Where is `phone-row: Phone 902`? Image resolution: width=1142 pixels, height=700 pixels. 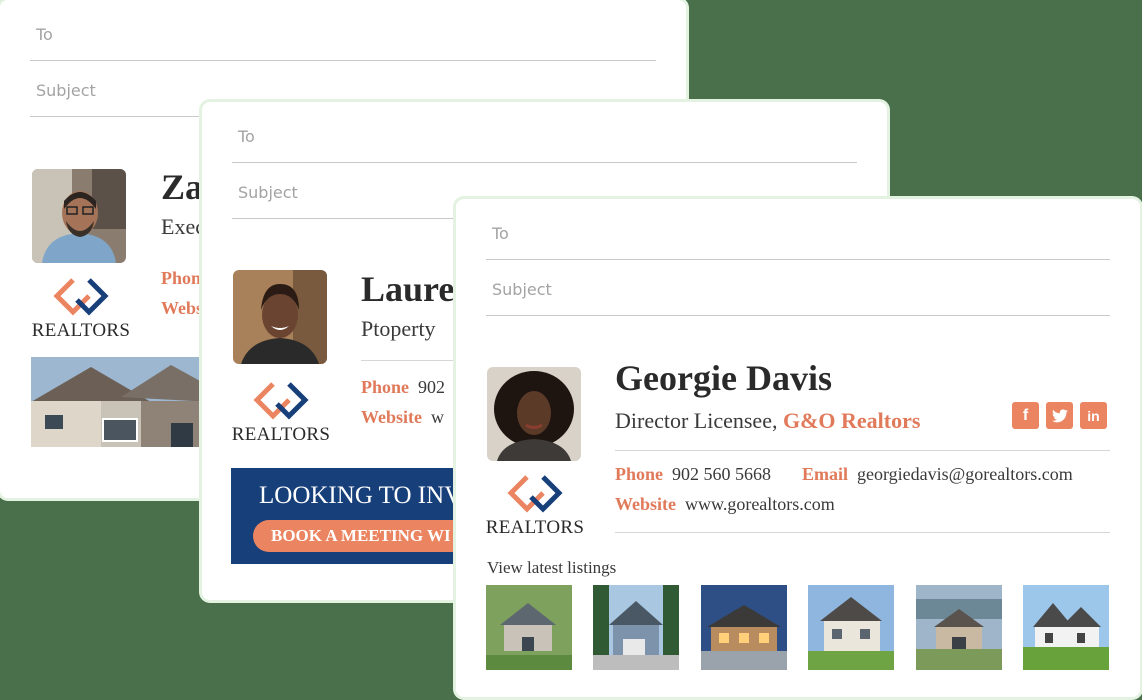
phone-row: Phone 902 is located at coordinates (403, 387).